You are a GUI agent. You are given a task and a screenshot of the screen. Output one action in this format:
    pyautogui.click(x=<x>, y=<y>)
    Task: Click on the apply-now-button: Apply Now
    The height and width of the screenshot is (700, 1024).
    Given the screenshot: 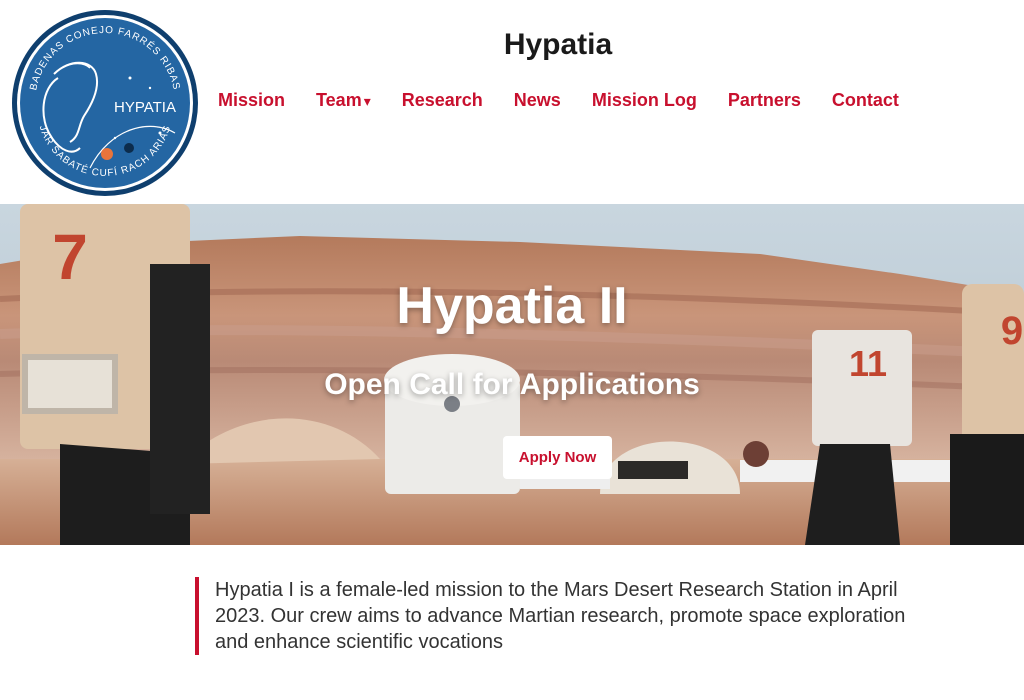 What is the action you would take?
    pyautogui.click(x=557, y=457)
    